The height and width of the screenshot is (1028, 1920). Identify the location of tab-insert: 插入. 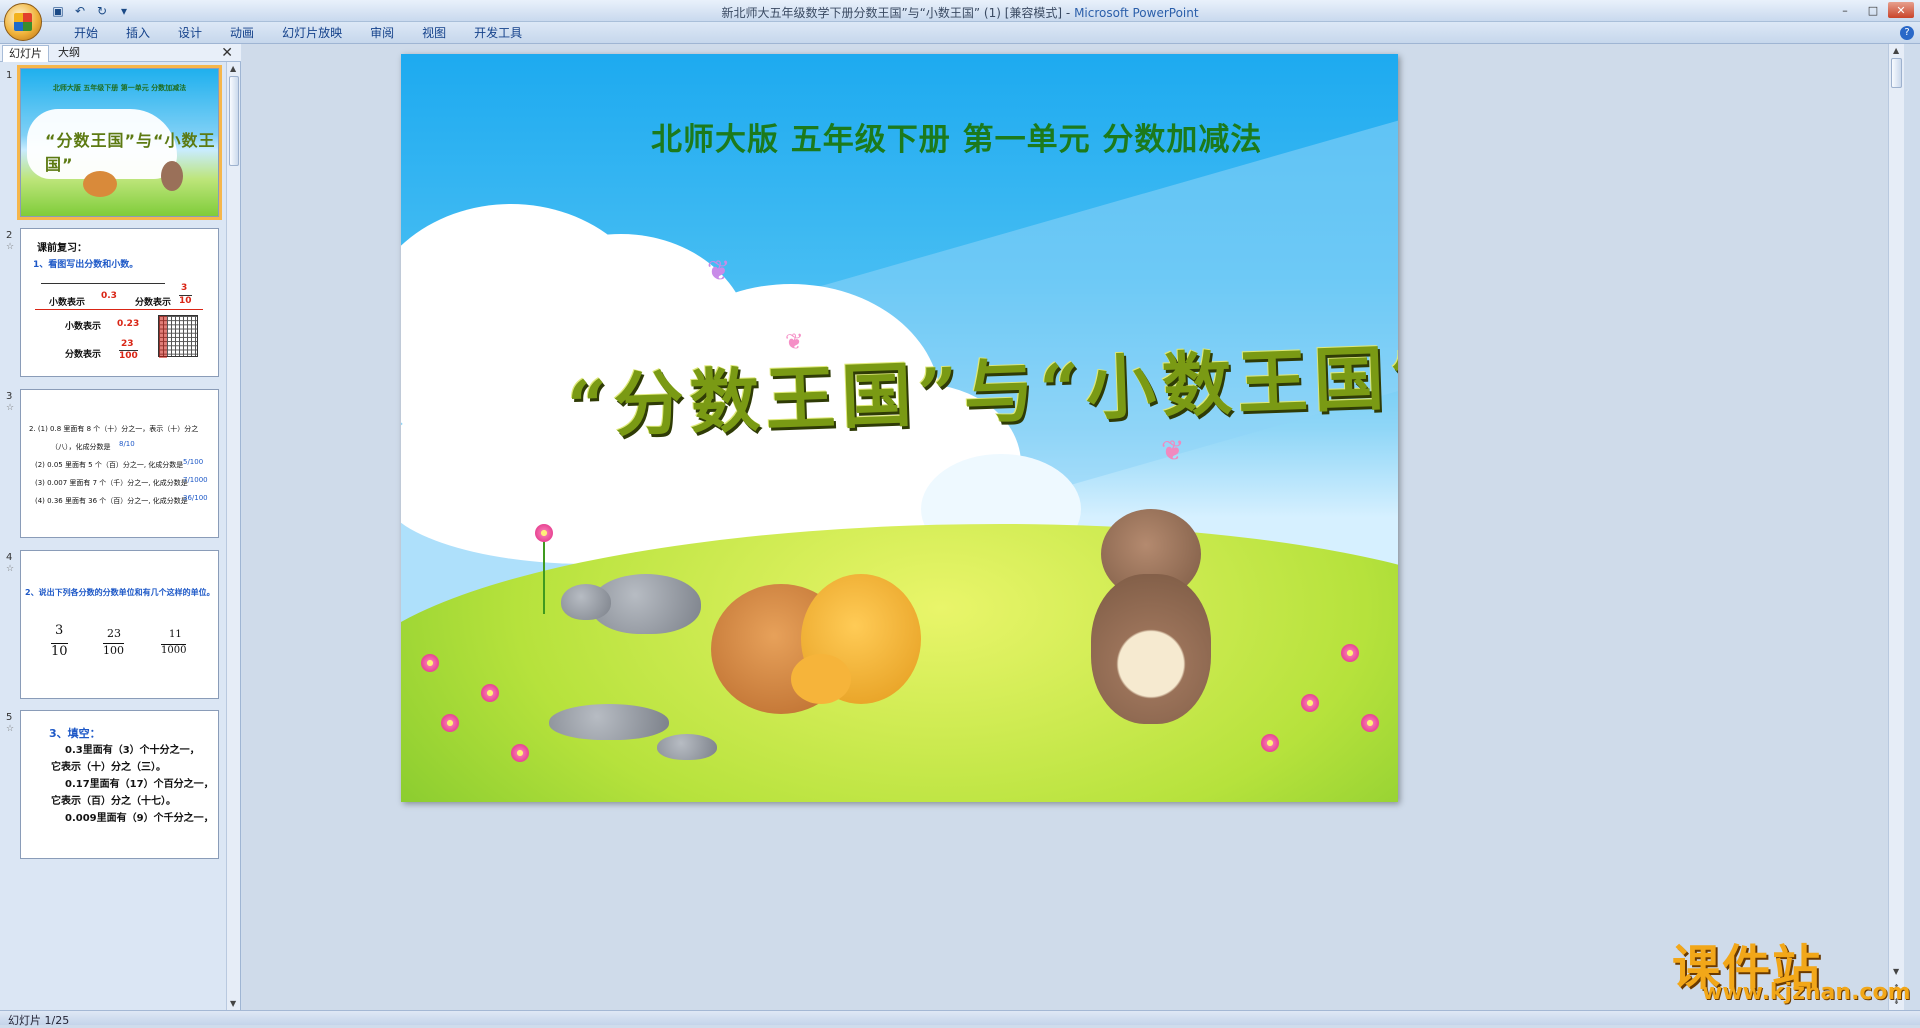
(138, 33).